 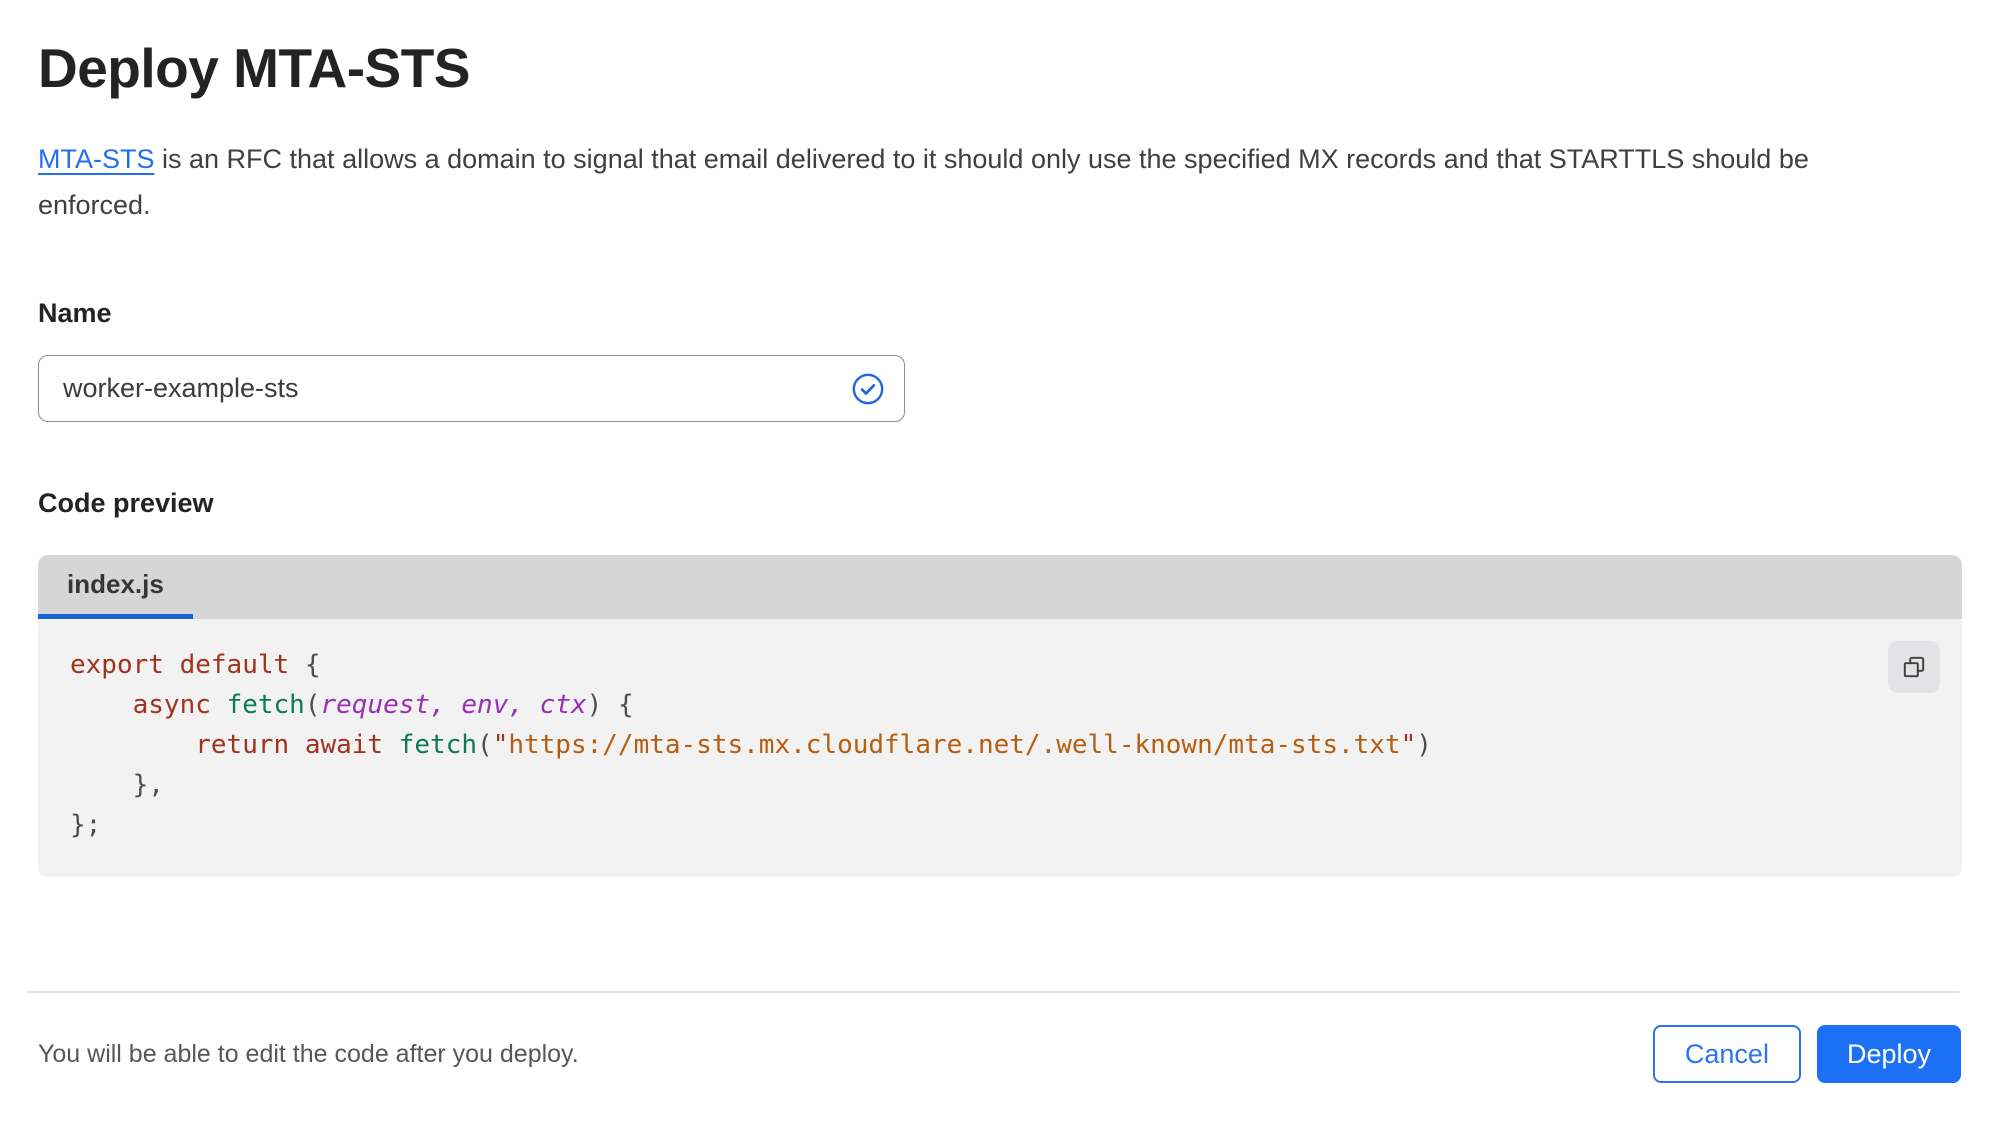 I want to click on copy-icon, so click(x=1914, y=667).